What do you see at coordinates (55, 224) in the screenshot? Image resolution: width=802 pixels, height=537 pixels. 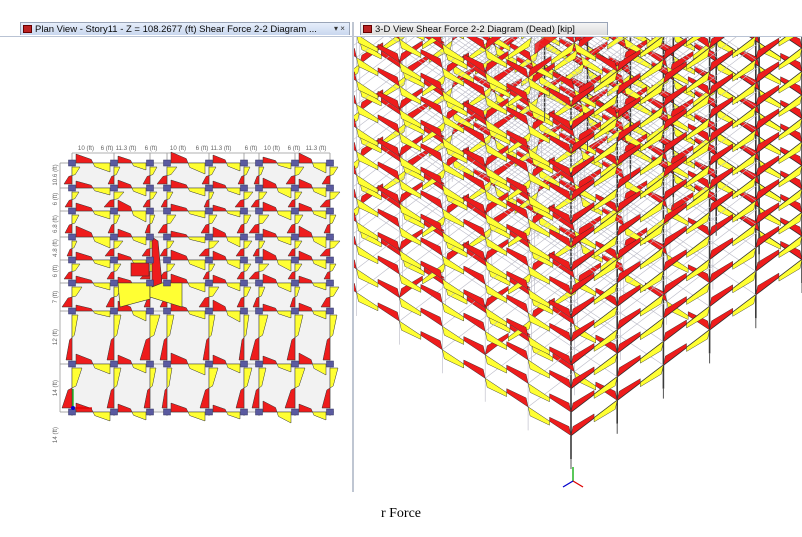 I see `dimension-label-left: 6.8 (ft)` at bounding box center [55, 224].